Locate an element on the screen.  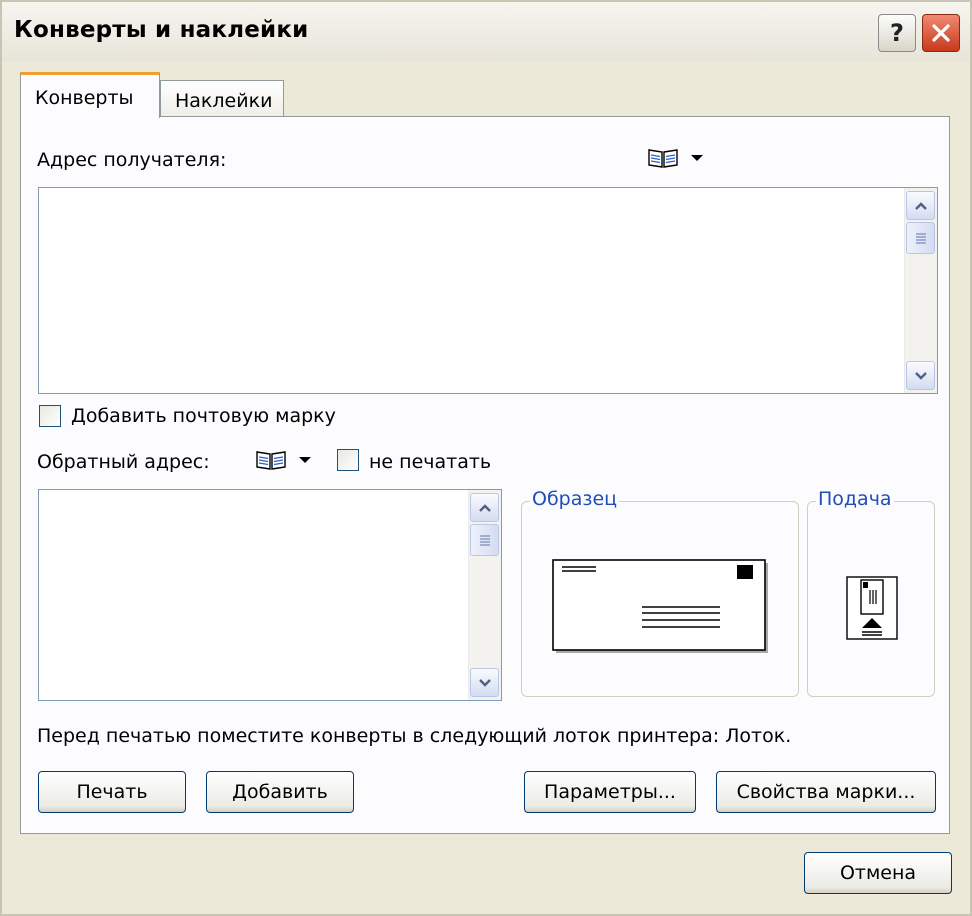
recipient-scrollbar is located at coordinates (920, 290).